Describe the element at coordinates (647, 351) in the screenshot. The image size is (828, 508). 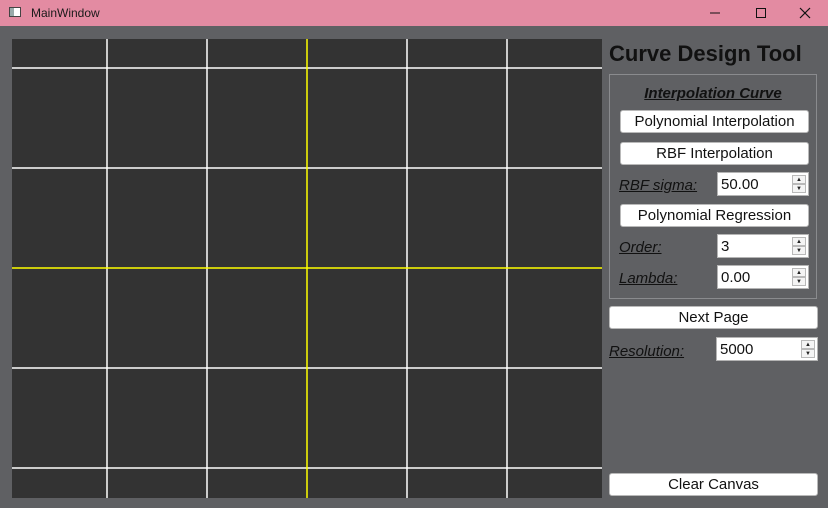
I see `resolution-label: Resolution:` at that location.